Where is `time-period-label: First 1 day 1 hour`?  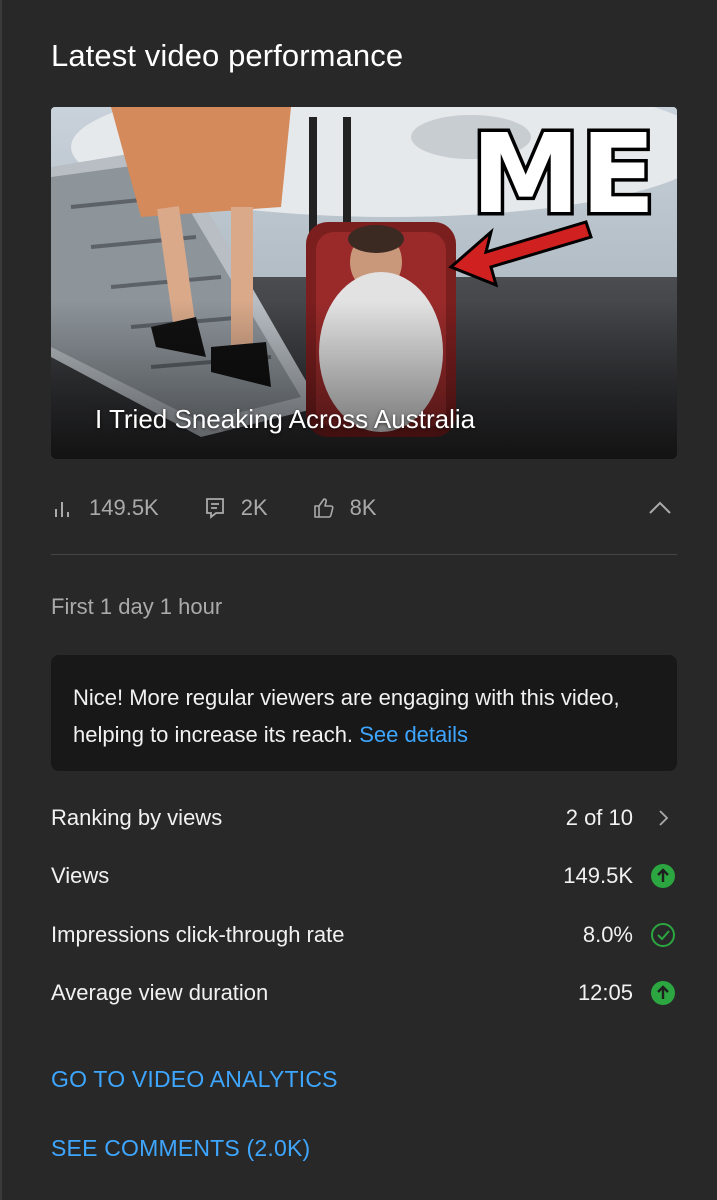
time-period-label: First 1 day 1 hour is located at coordinates (137, 606).